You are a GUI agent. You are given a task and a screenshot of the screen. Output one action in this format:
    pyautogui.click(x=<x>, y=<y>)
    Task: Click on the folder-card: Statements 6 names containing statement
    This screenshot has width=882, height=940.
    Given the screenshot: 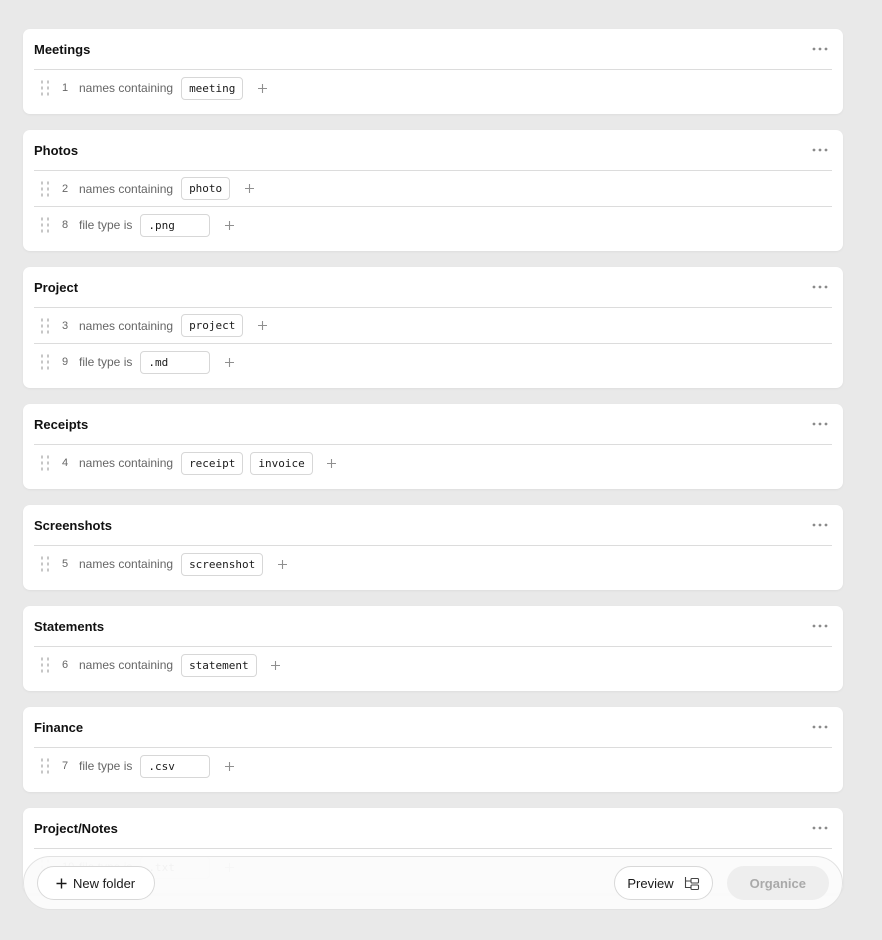 What is the action you would take?
    pyautogui.click(x=433, y=648)
    